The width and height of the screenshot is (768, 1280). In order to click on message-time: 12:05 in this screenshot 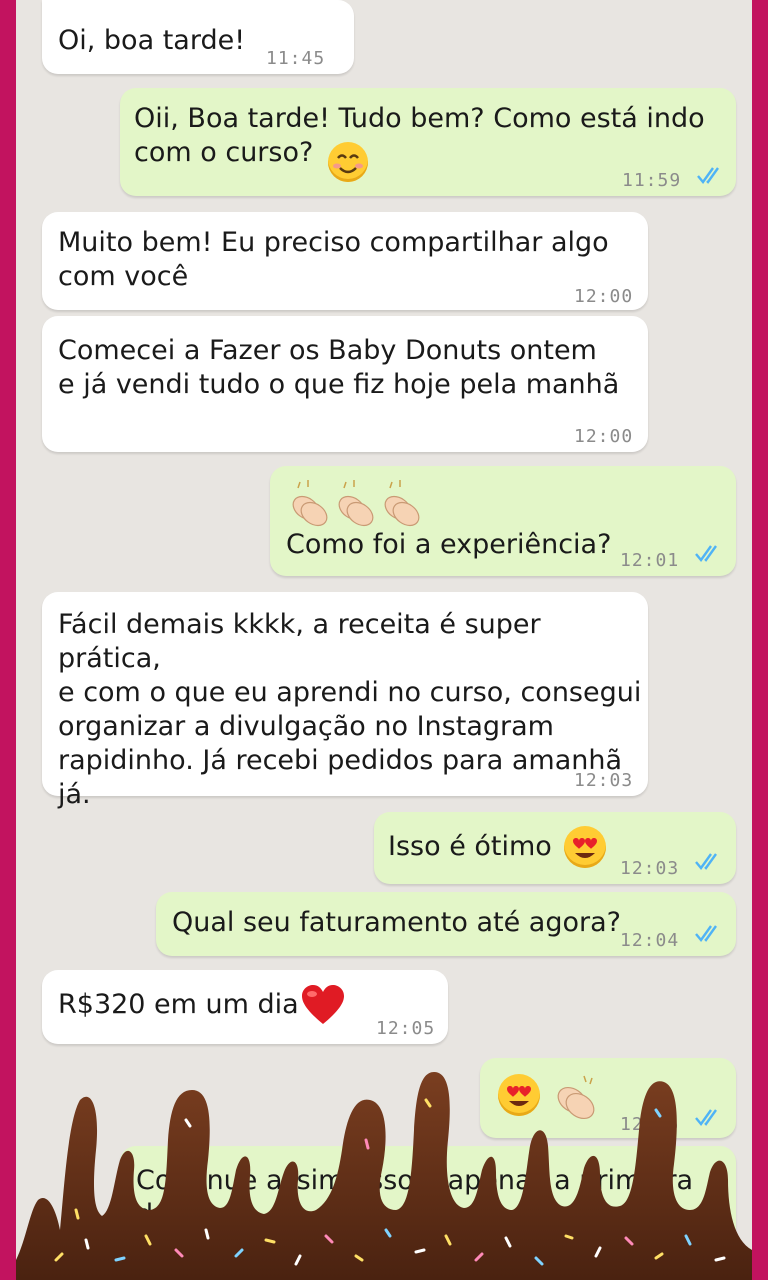, I will do `click(406, 1028)`.